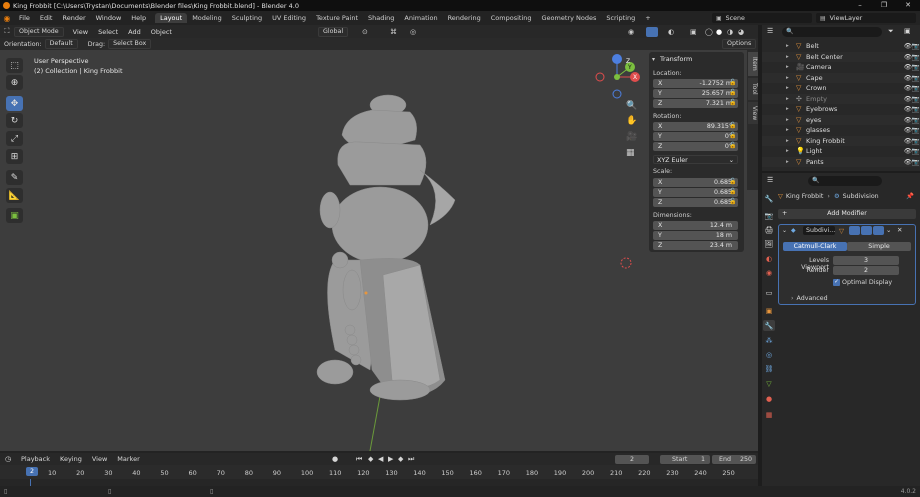 This screenshot has width=920, height=497. Describe the element at coordinates (390, 459) in the screenshot. I see `play-icon: ▶` at that location.